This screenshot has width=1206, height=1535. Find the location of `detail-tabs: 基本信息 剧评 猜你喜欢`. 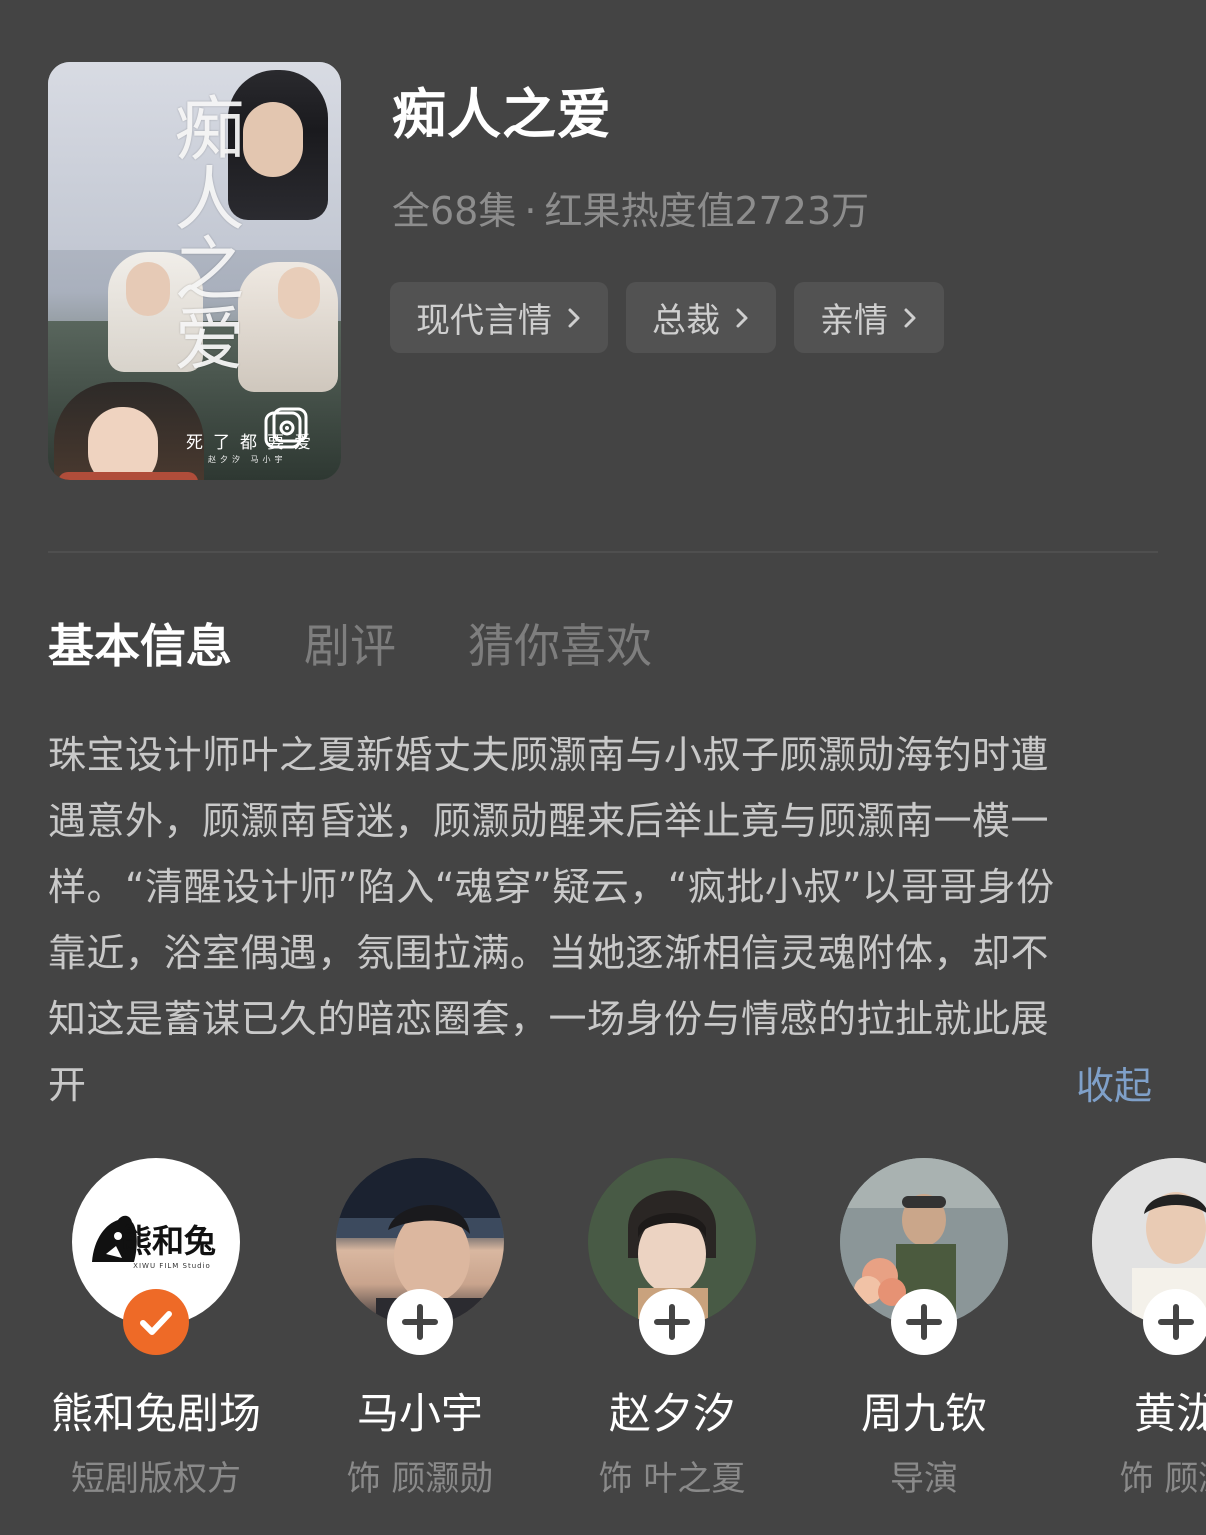

detail-tabs: 基本信息 剧评 猜你喜欢 is located at coordinates (350, 643).